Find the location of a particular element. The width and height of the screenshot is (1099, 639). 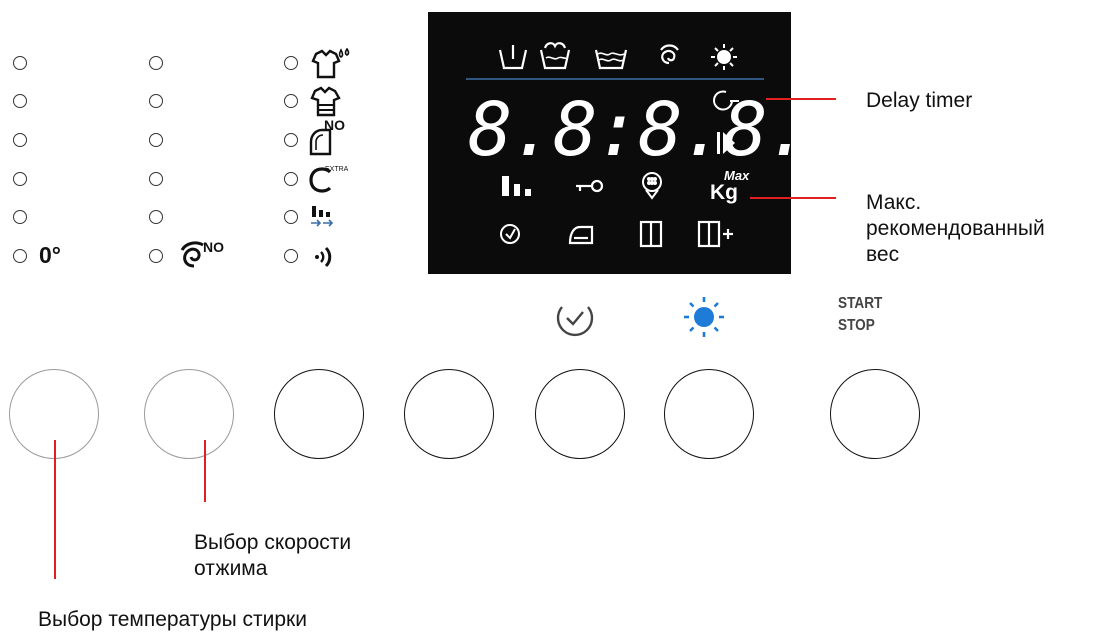

key-lock-icon is located at coordinates (590, 186).